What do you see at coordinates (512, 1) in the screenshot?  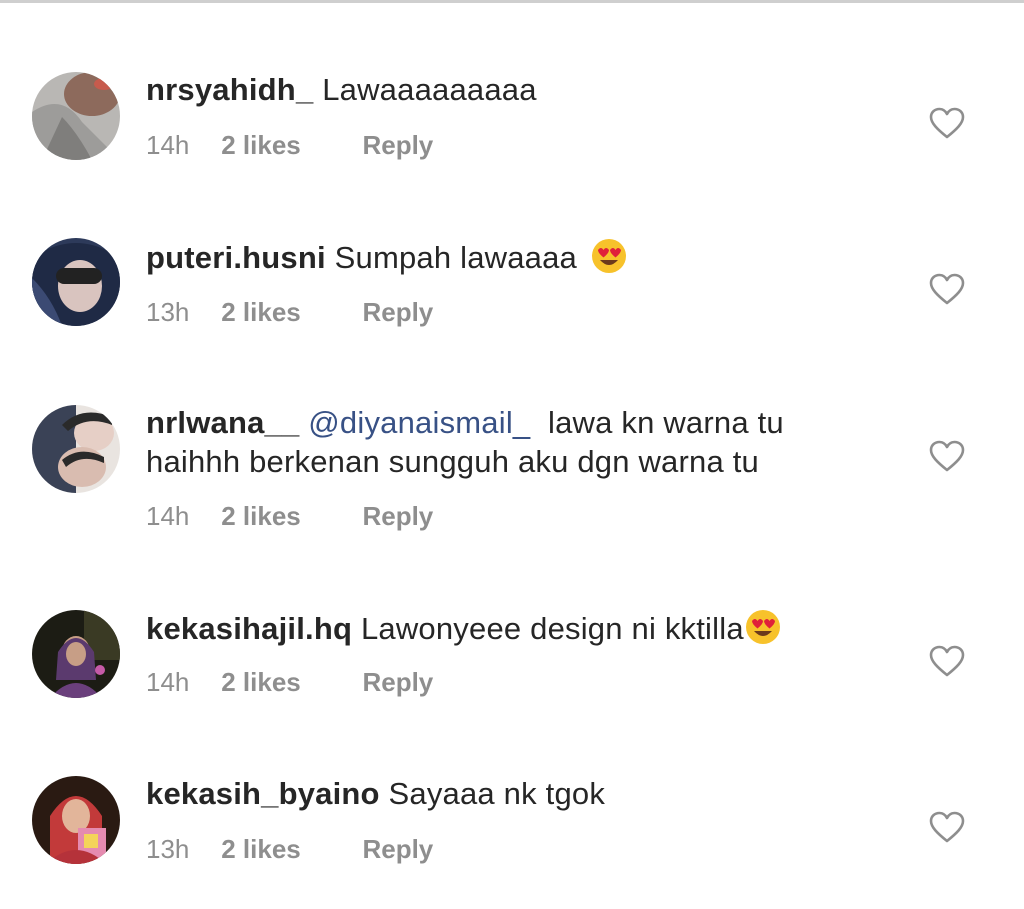 I see `top-divider` at bounding box center [512, 1].